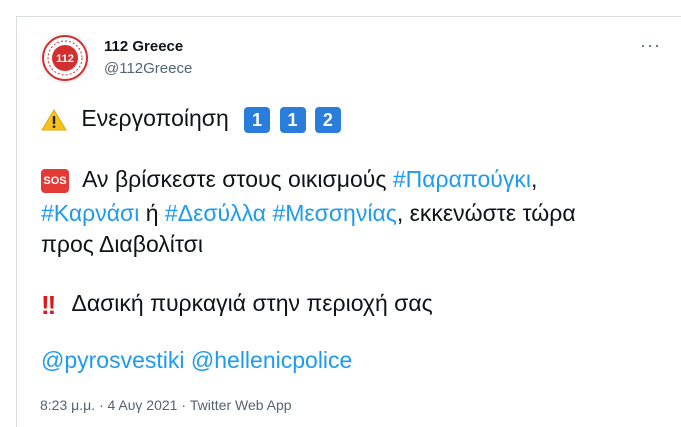 Image resolution: width=681 pixels, height=427 pixels. Describe the element at coordinates (143, 405) in the screenshot. I see `tweet-date: 4 Αυγ 2021` at that location.